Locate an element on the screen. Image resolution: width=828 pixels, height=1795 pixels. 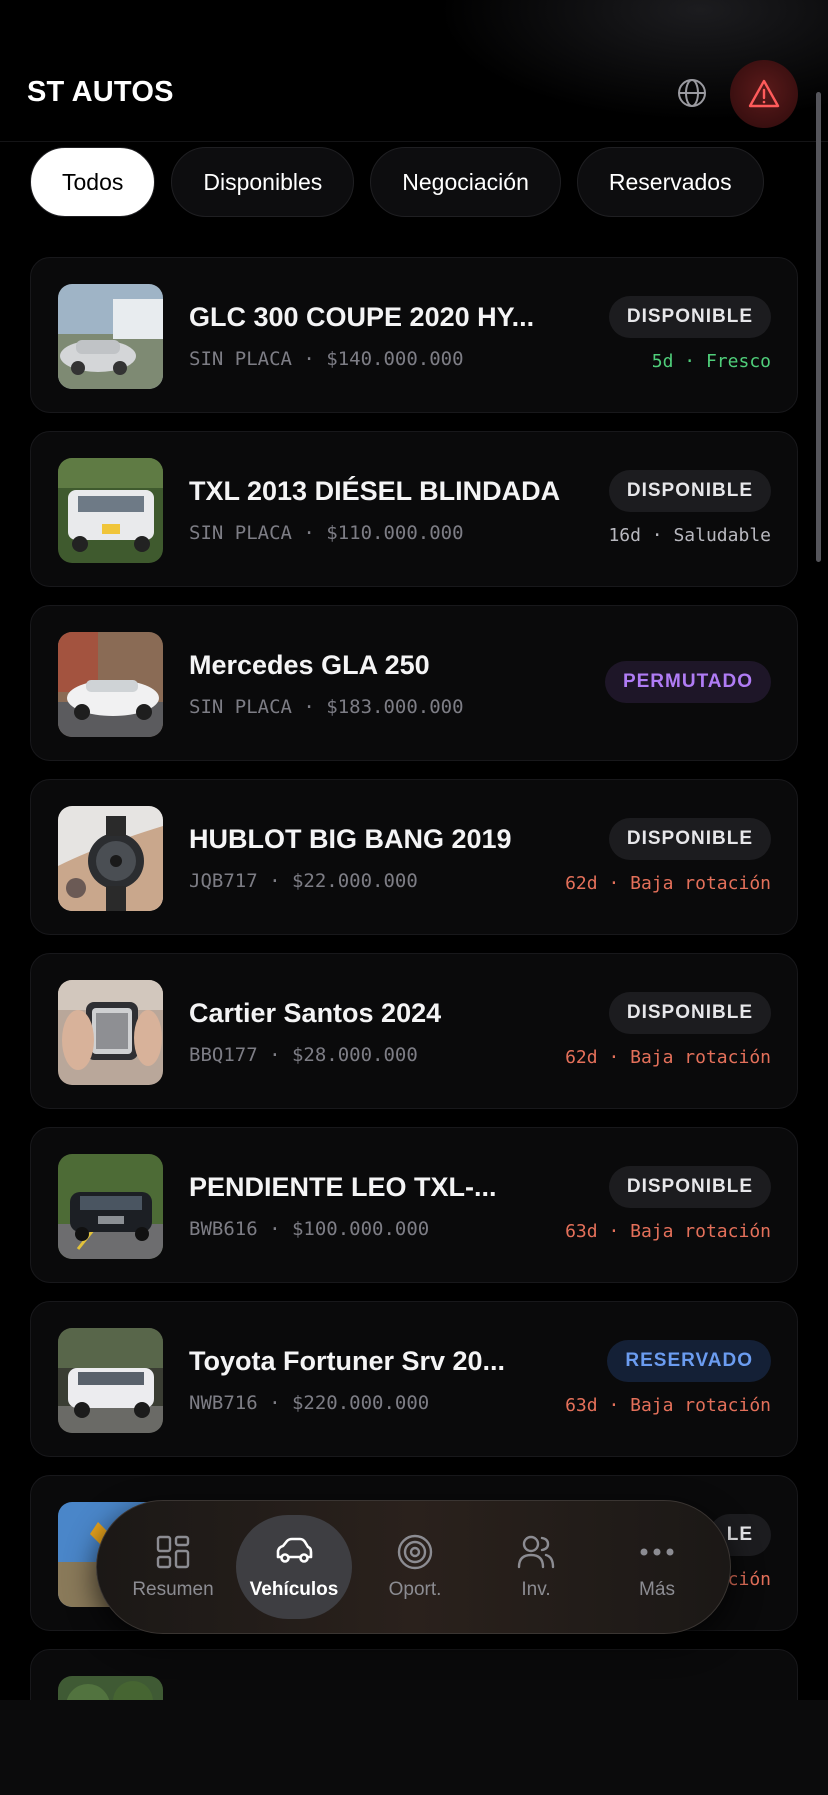
tab-inversionistas: Inv. is located at coordinates (536, 1567).